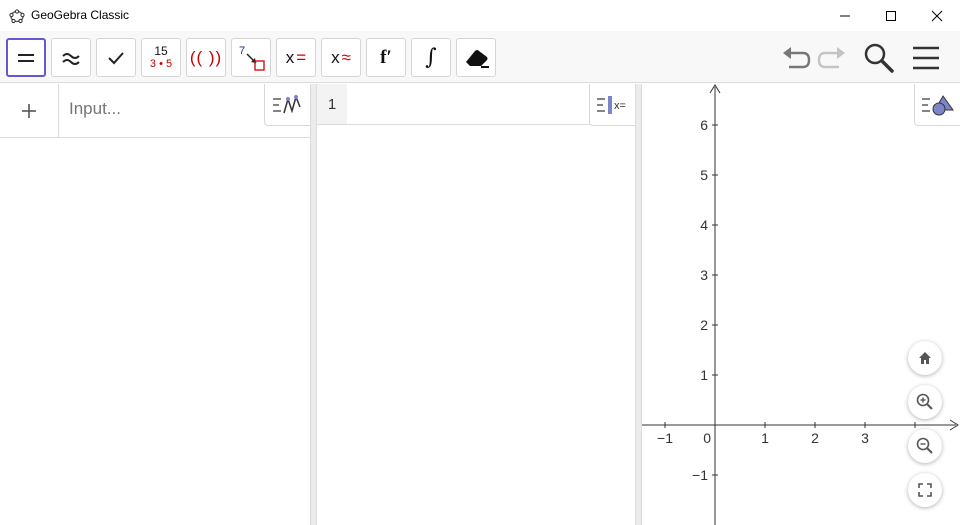 The width and height of the screenshot is (960, 525). Describe the element at coordinates (159, 109) in the screenshot. I see `algebra-input-field` at that location.